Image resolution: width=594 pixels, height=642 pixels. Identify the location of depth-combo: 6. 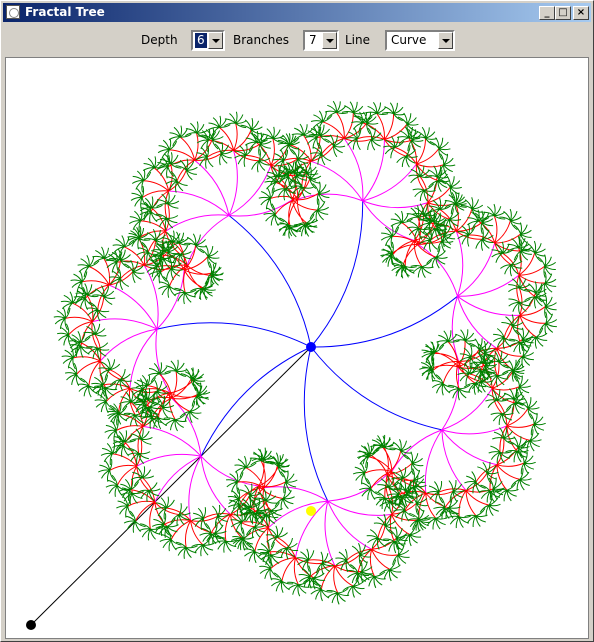
(208, 40).